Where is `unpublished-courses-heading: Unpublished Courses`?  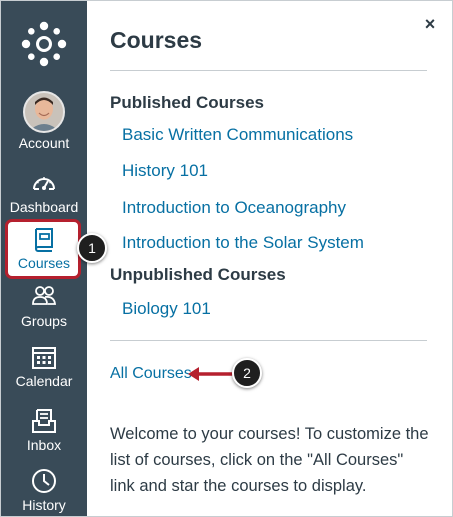
unpublished-courses-heading: Unpublished Courses is located at coordinates (198, 274).